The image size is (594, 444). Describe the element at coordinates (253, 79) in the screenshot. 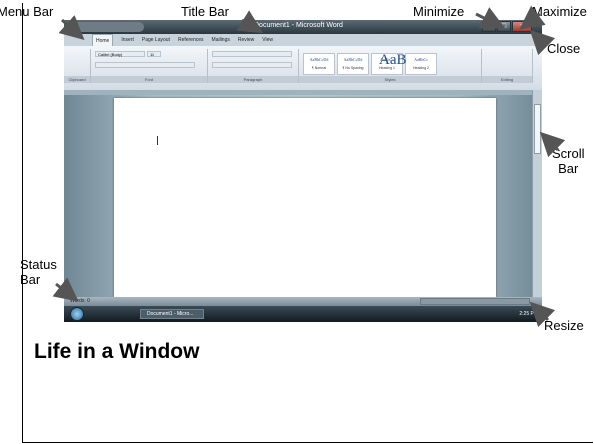

I see `ribbon-group-label: Paragraph` at that location.